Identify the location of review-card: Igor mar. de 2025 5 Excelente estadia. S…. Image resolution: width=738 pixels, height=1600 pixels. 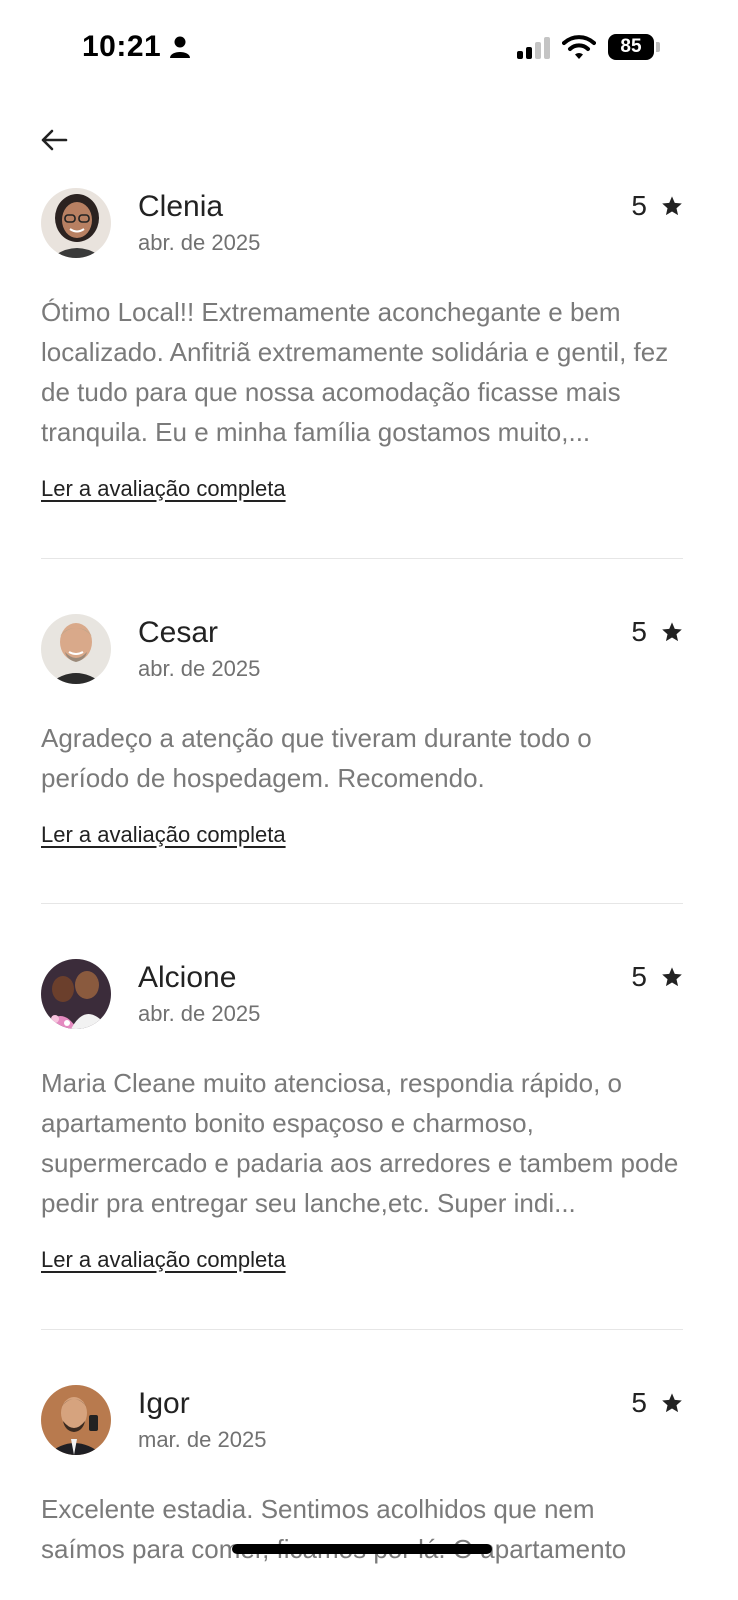
(362, 1477).